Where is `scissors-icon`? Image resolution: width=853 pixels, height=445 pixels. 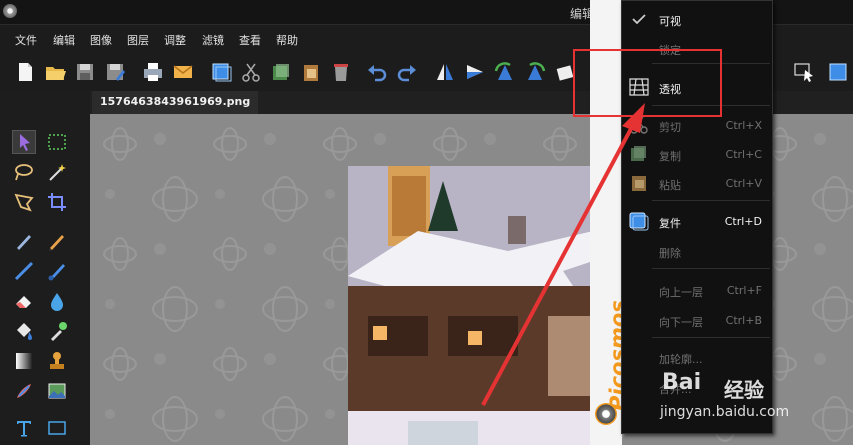
scissors-icon is located at coordinates (639, 125).